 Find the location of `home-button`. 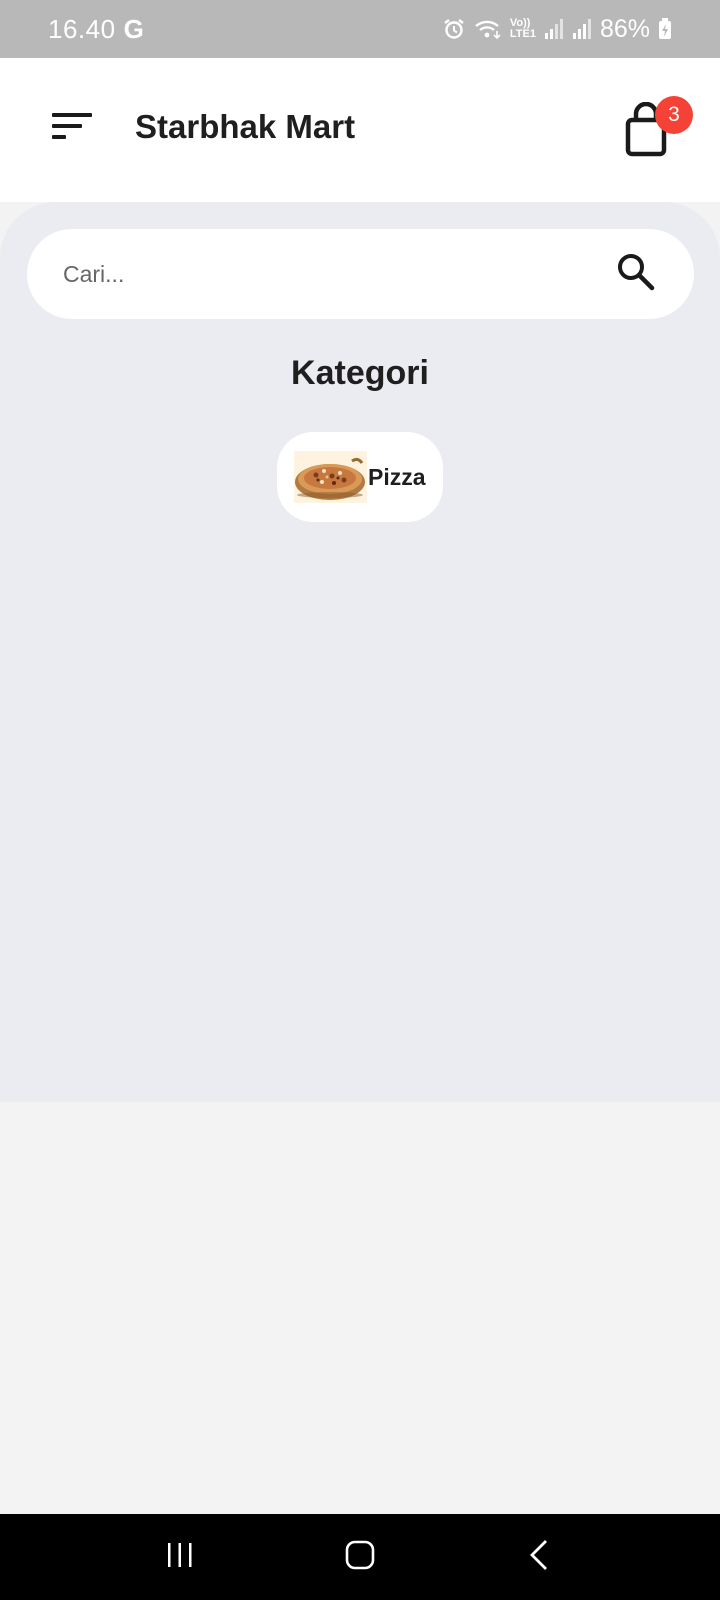

home-button is located at coordinates (360, 1557).